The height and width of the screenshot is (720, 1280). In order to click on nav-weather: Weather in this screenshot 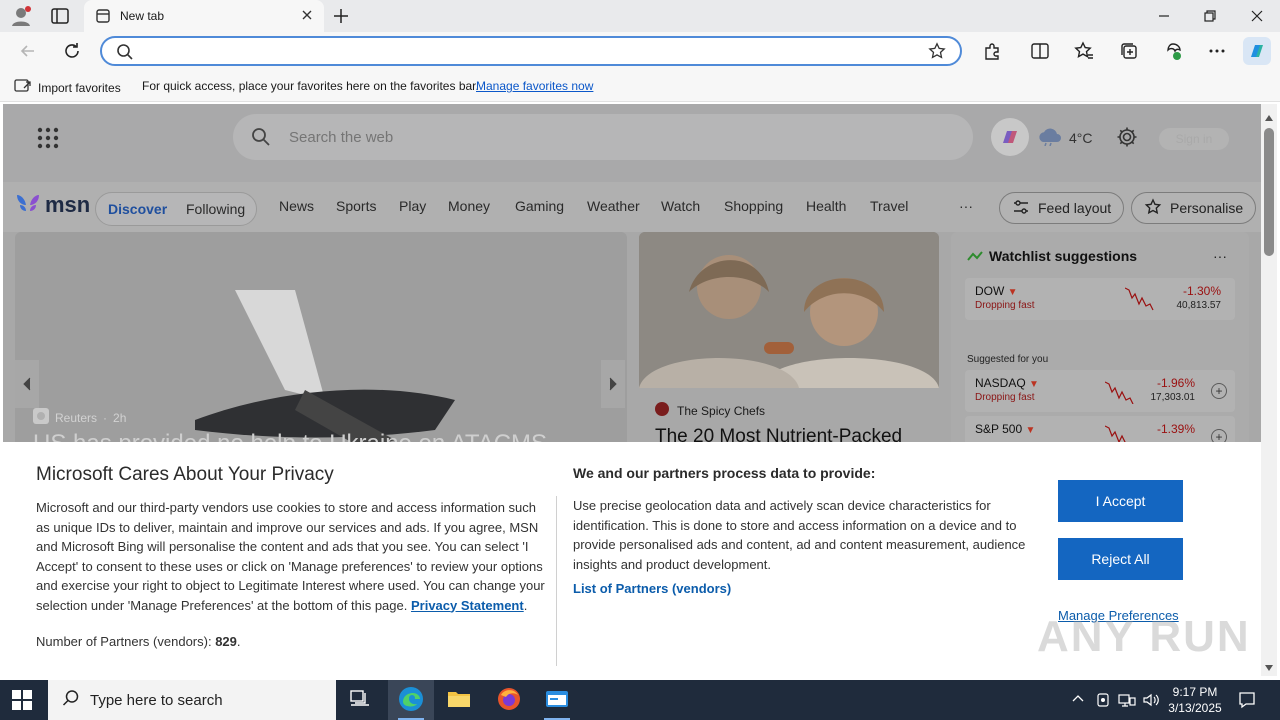, I will do `click(613, 206)`.